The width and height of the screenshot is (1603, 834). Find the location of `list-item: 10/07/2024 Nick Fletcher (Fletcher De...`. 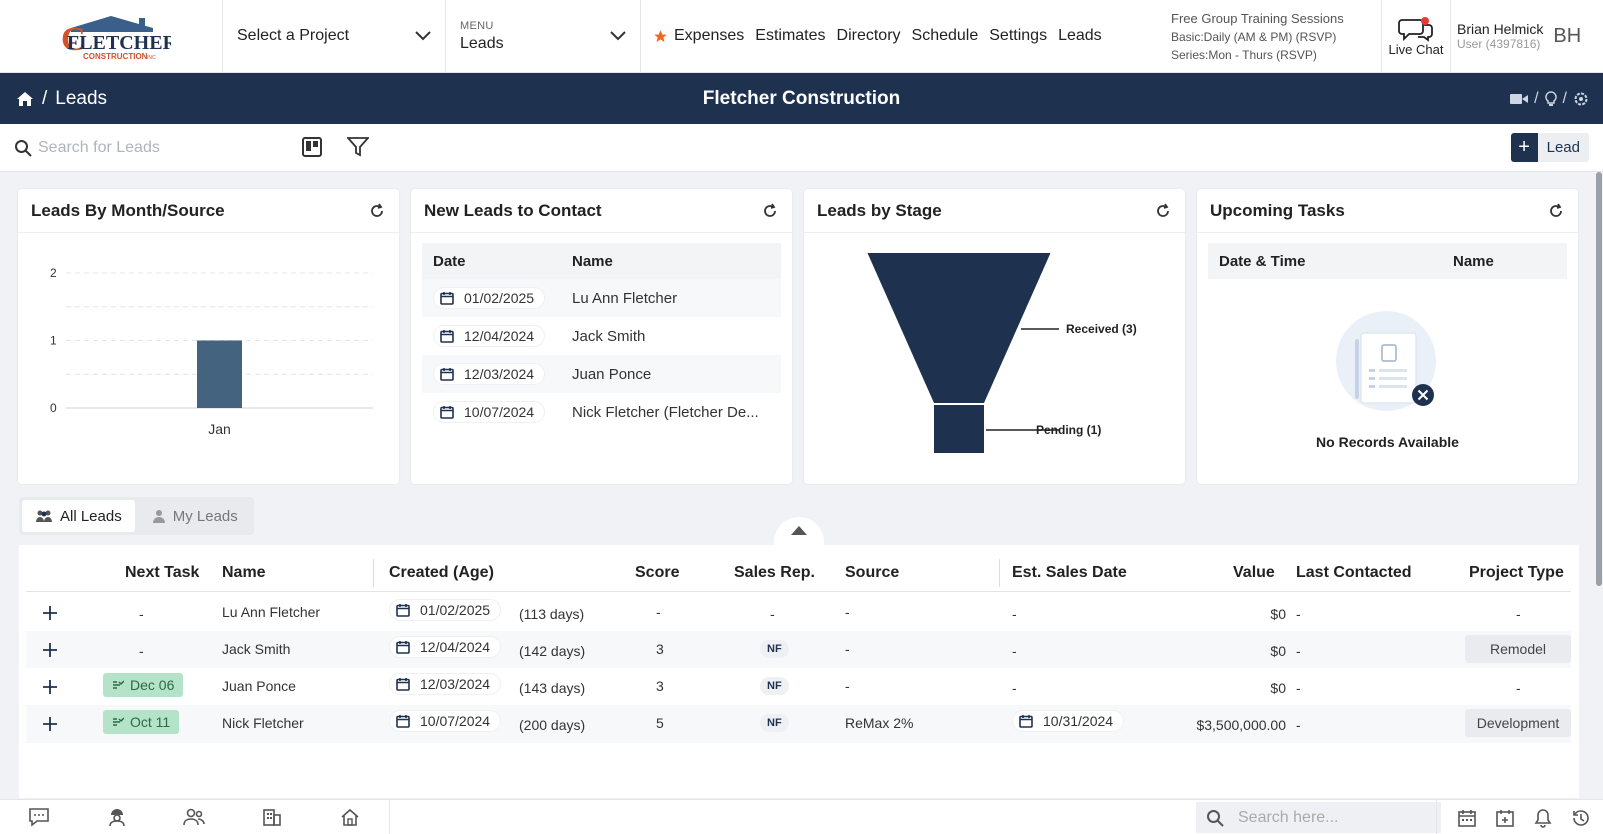

list-item: 10/07/2024 Nick Fletcher (Fletcher De... is located at coordinates (601, 412).